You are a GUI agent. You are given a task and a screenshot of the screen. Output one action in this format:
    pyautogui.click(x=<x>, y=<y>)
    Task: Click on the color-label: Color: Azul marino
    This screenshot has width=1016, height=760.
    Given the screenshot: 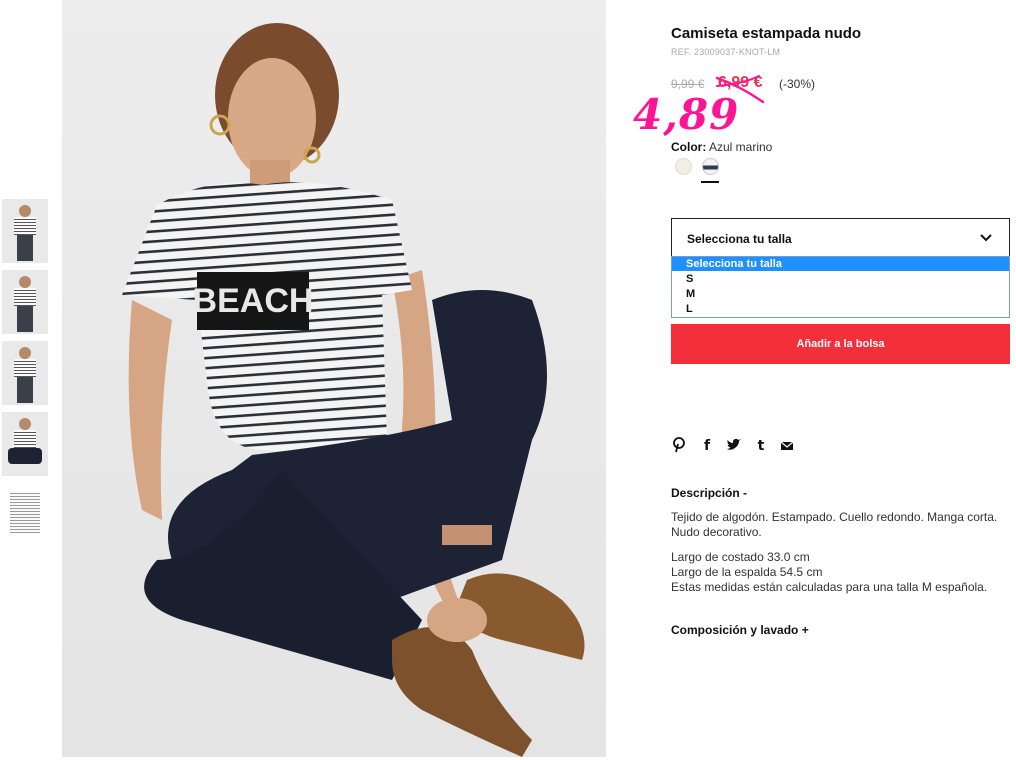 What is the action you would take?
    pyautogui.click(x=722, y=147)
    